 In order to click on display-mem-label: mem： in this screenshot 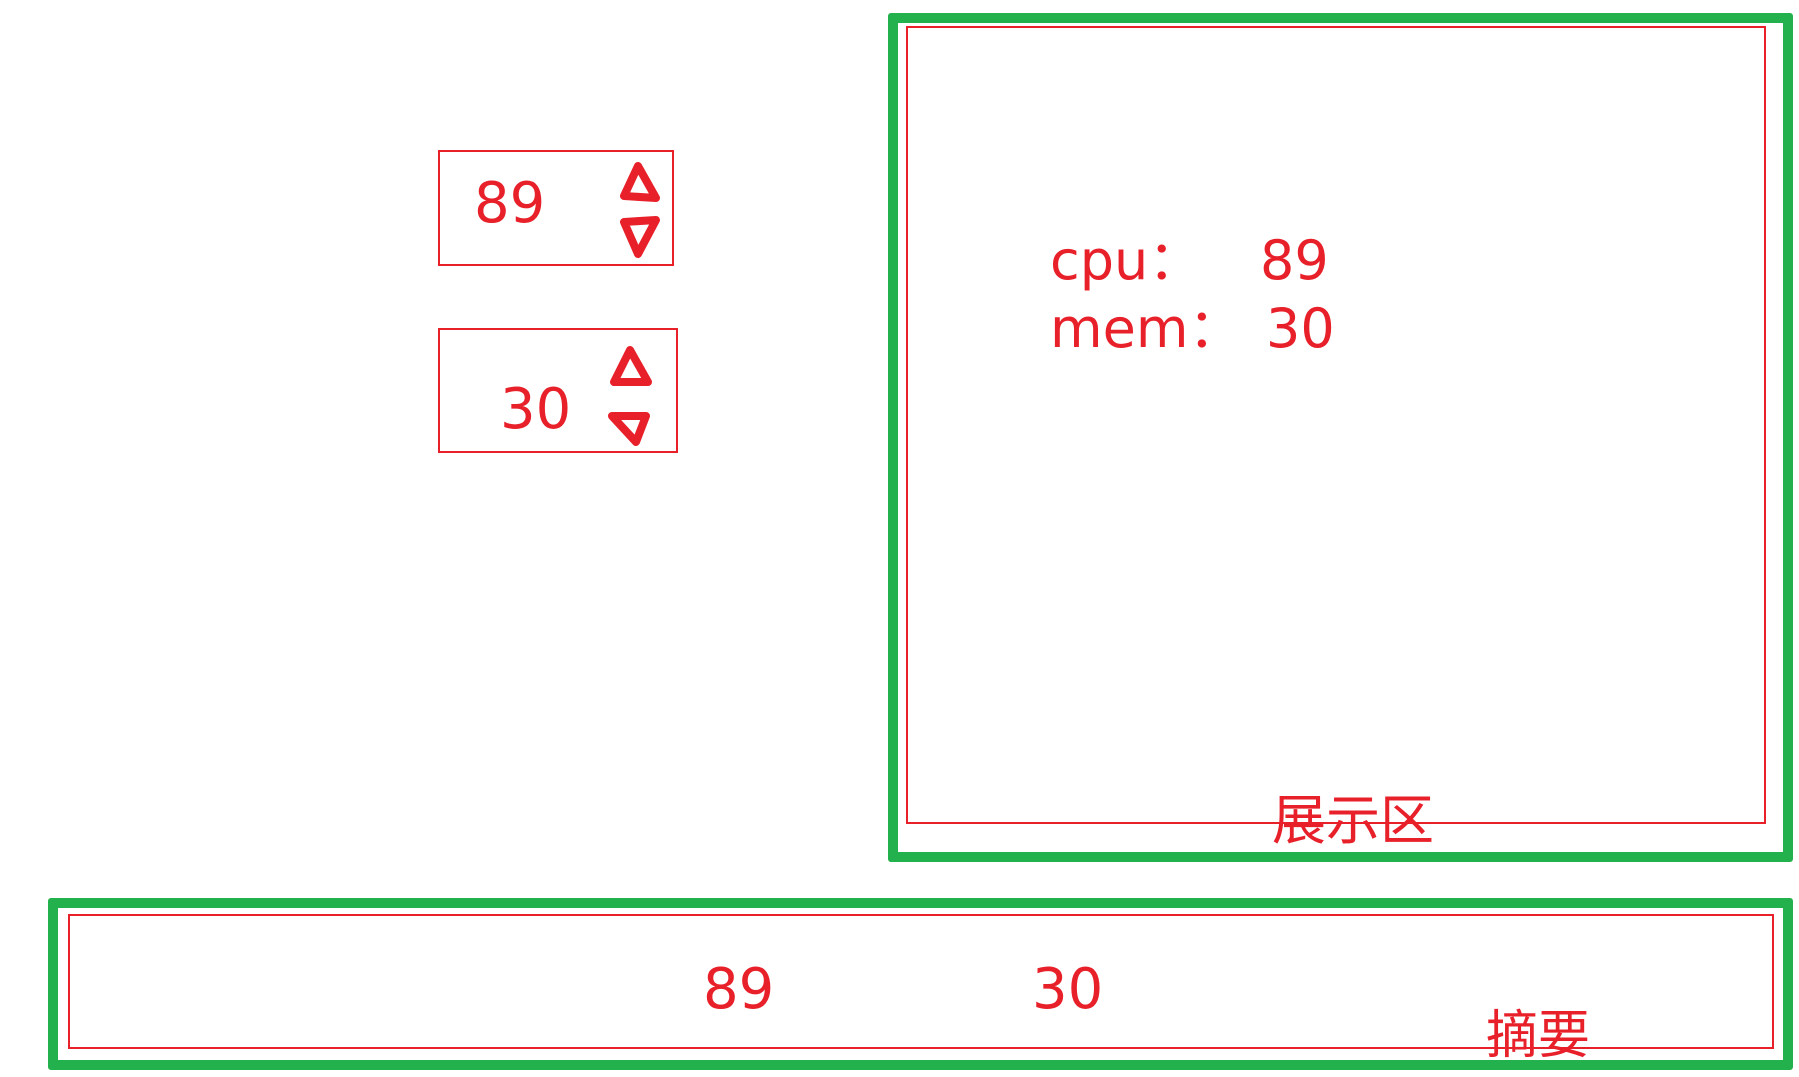, I will do `click(1146, 328)`.